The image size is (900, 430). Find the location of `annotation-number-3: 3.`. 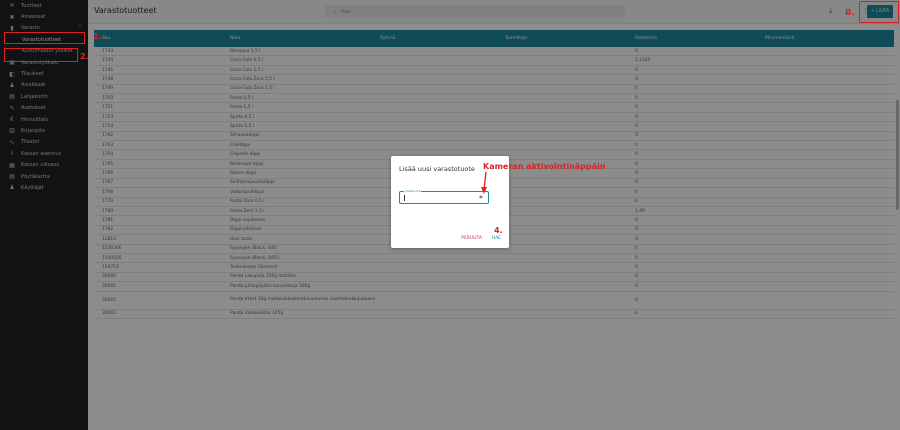

annotation-number-3: 3. is located at coordinates (850, 12).